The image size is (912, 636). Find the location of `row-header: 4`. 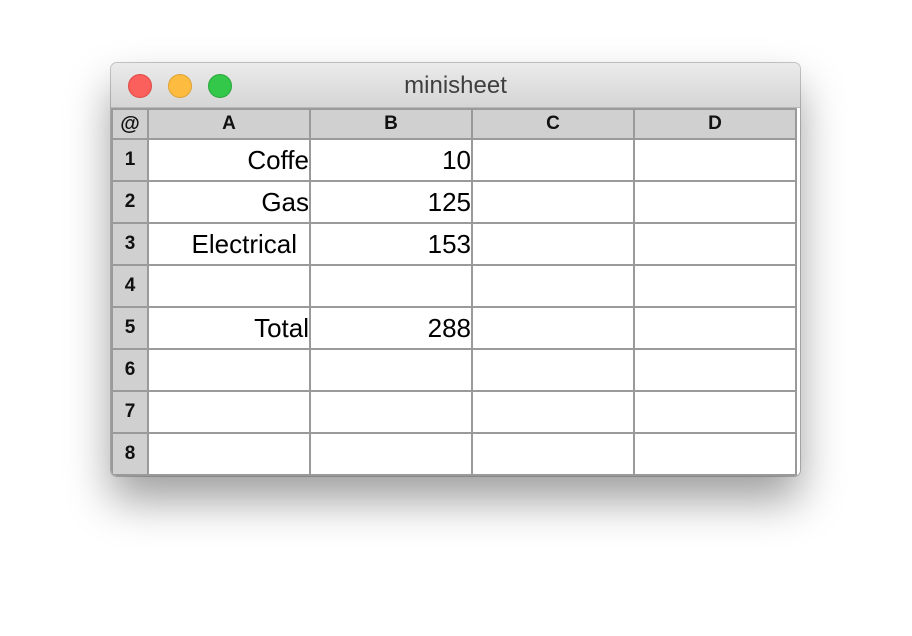

row-header: 4 is located at coordinates (130, 286).